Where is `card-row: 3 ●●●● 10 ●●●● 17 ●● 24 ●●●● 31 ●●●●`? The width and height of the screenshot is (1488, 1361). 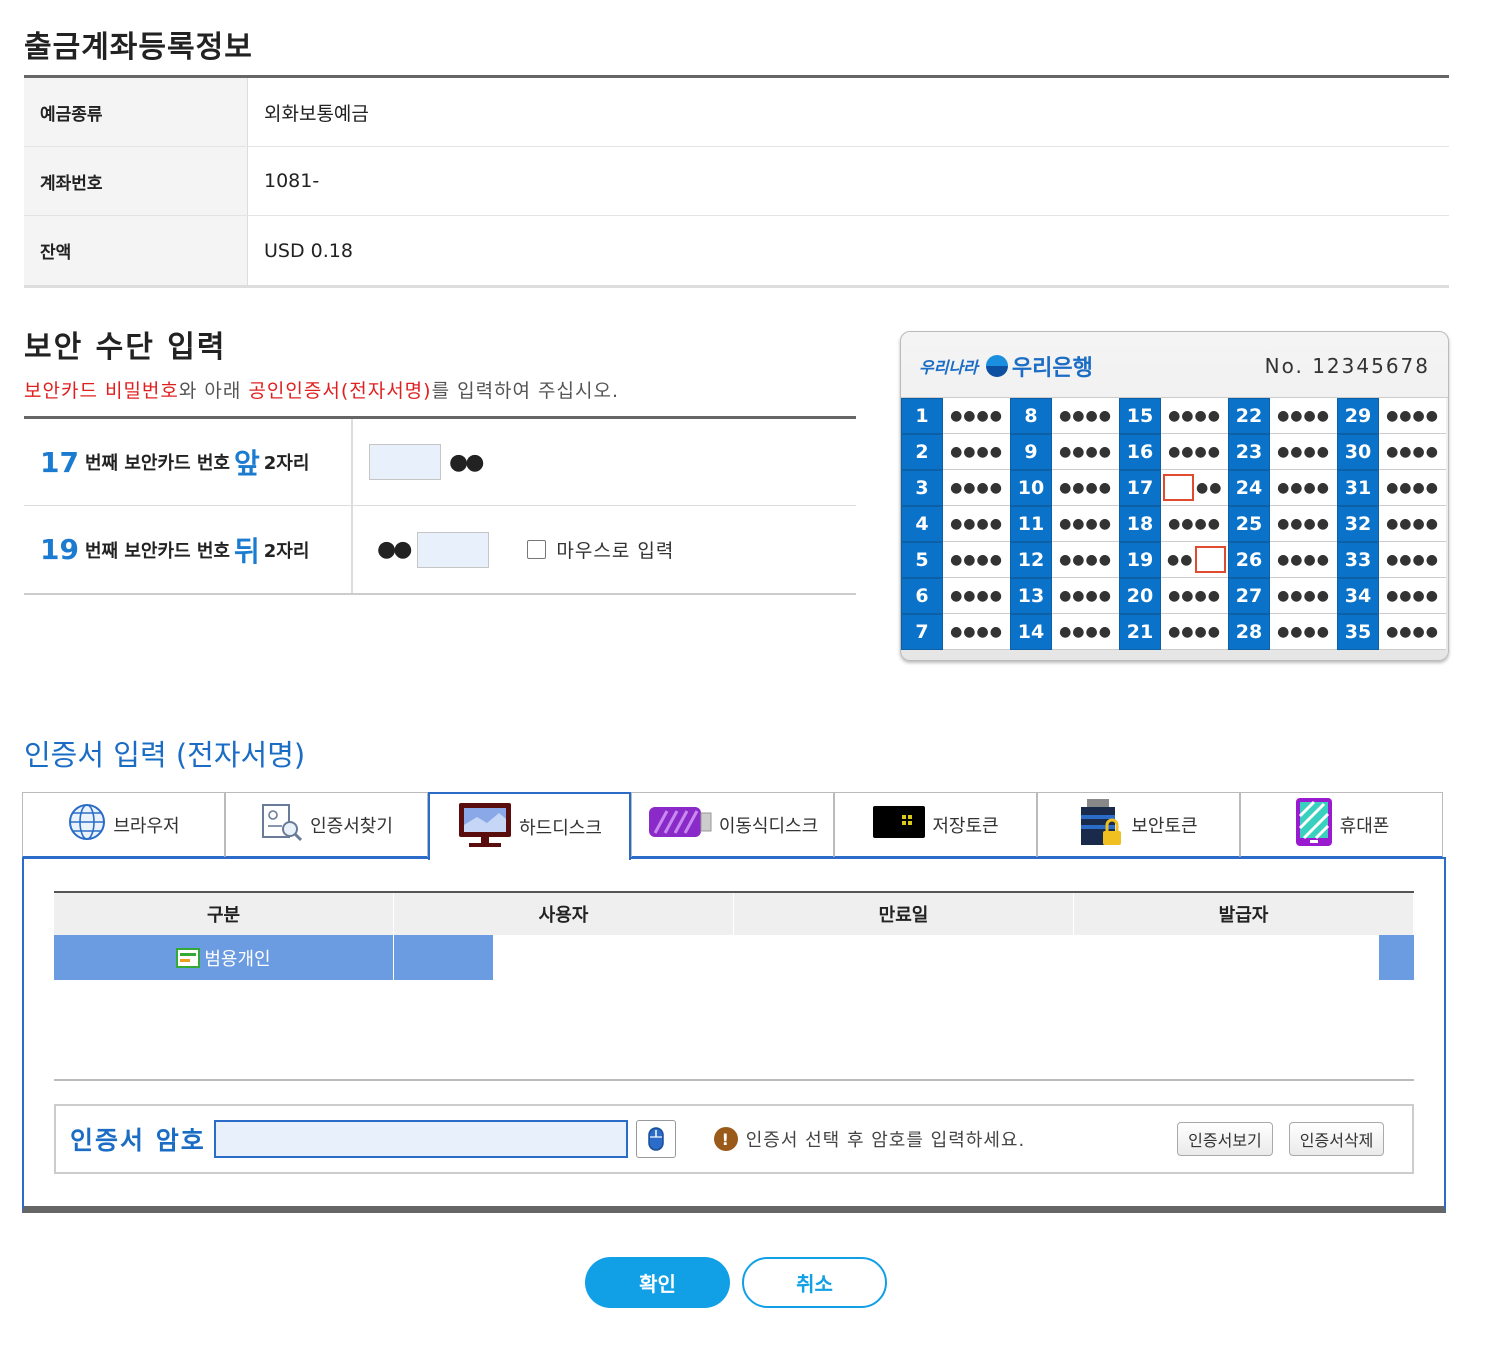 card-row: 3 ●●●● 10 ●●●● 17 ●● 24 ●●●● 31 ●●●● is located at coordinates (1174, 488).